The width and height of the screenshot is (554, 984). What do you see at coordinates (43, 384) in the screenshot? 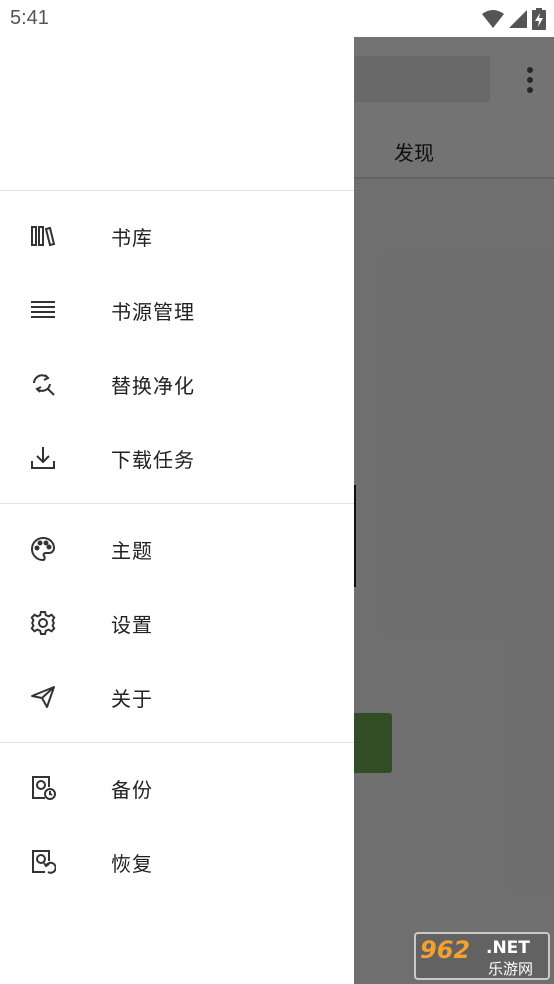
I see `replace-icon` at bounding box center [43, 384].